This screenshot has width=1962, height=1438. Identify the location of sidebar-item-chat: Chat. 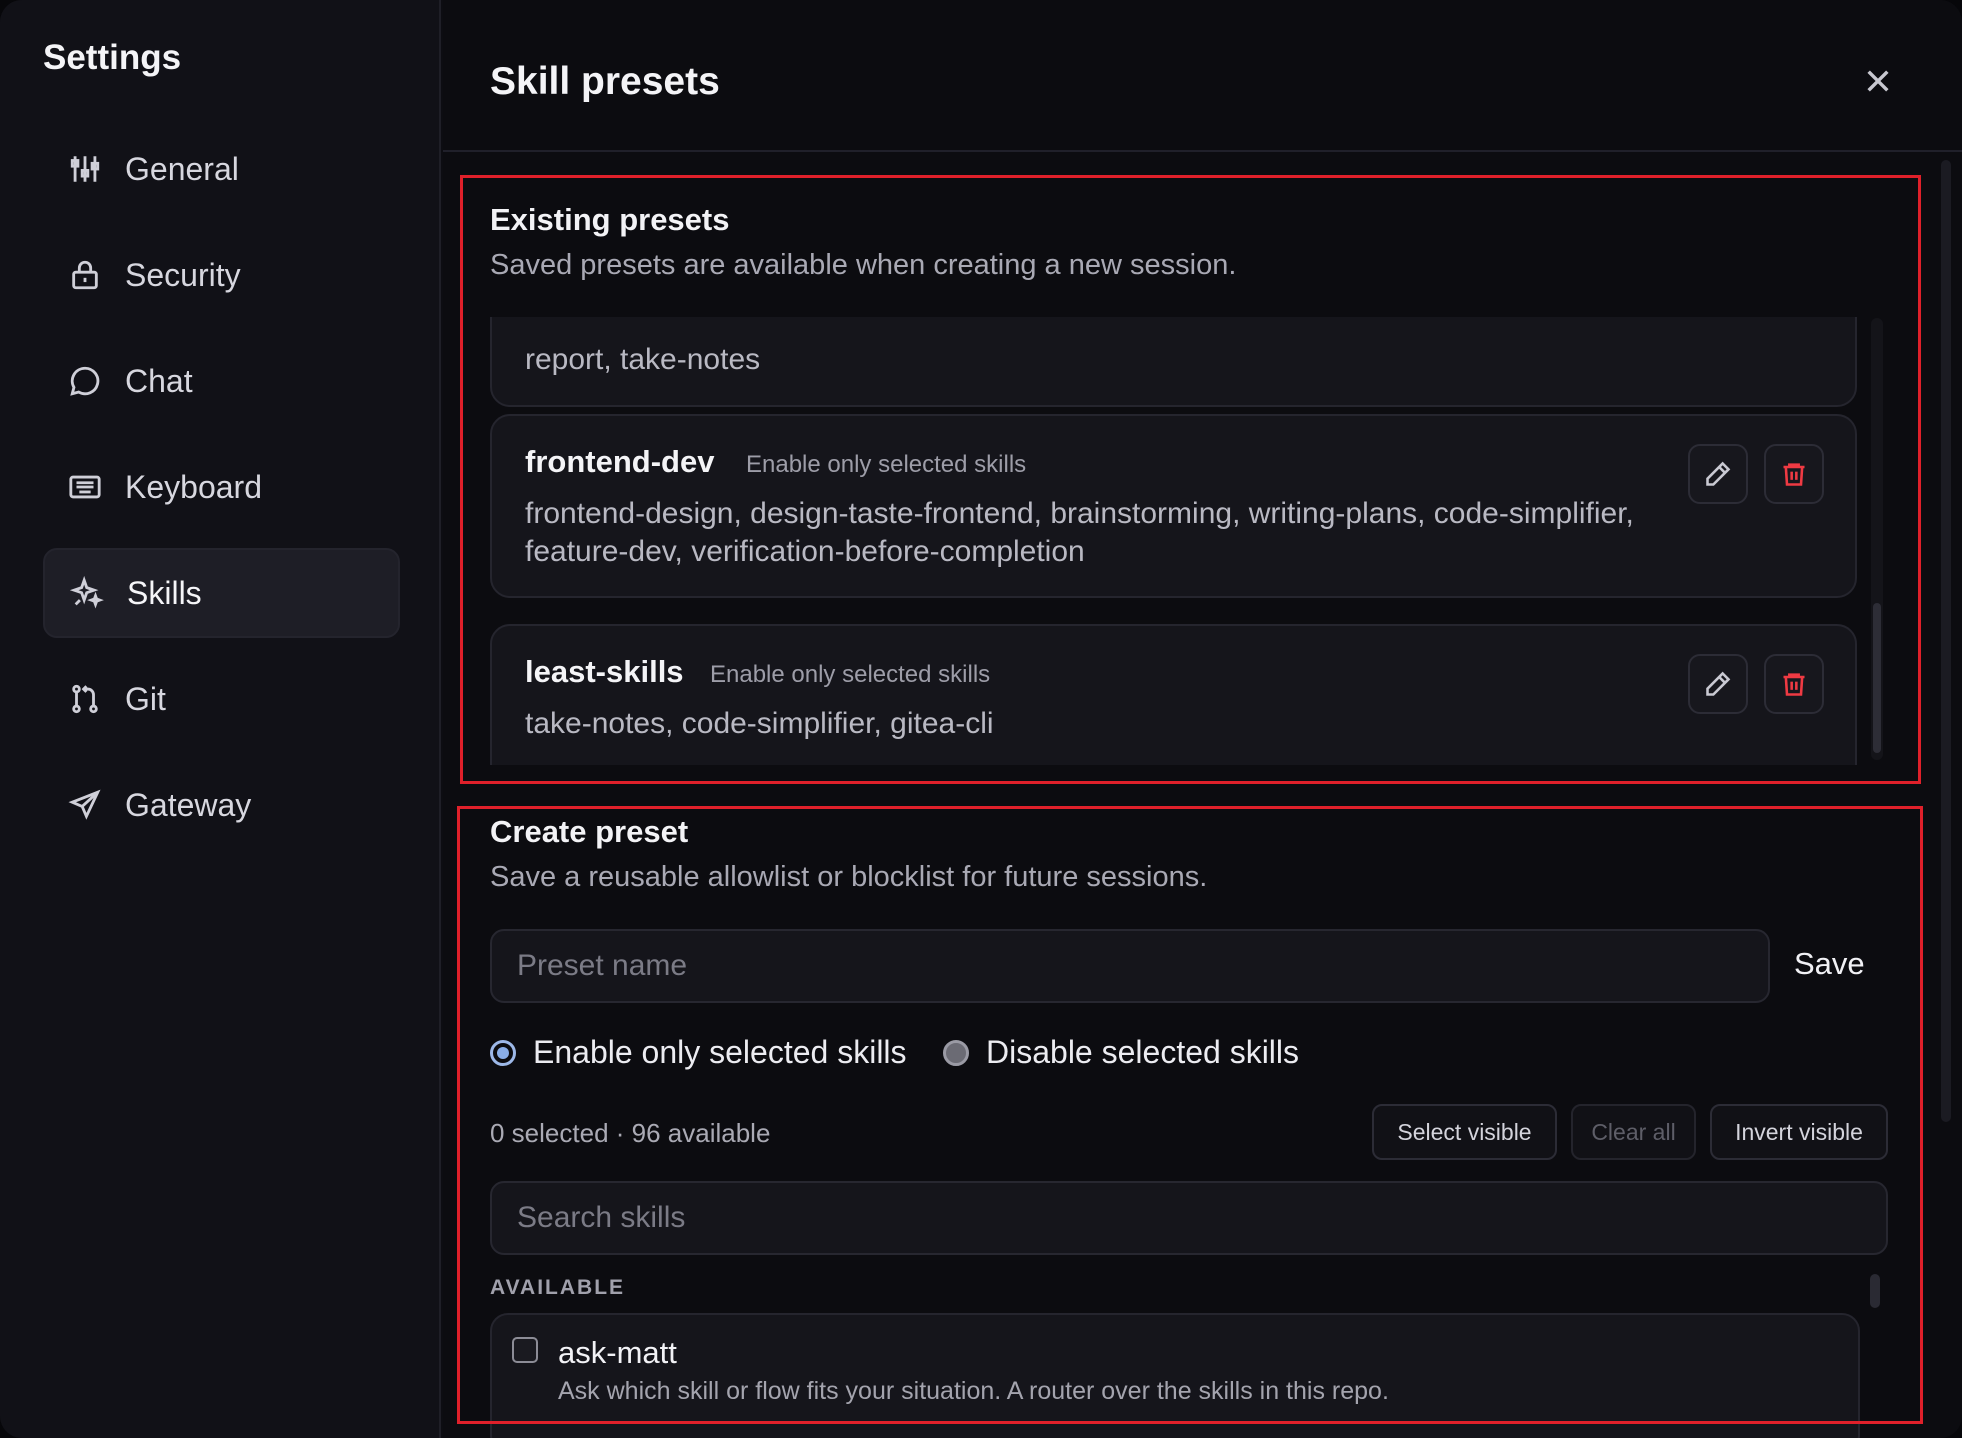
(221, 381).